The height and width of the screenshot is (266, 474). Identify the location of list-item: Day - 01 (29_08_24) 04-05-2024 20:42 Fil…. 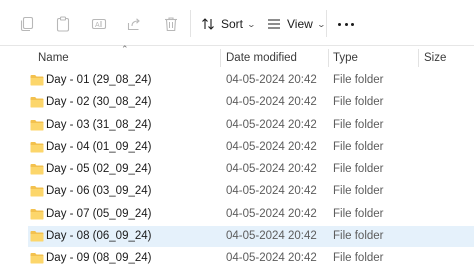
(251, 80).